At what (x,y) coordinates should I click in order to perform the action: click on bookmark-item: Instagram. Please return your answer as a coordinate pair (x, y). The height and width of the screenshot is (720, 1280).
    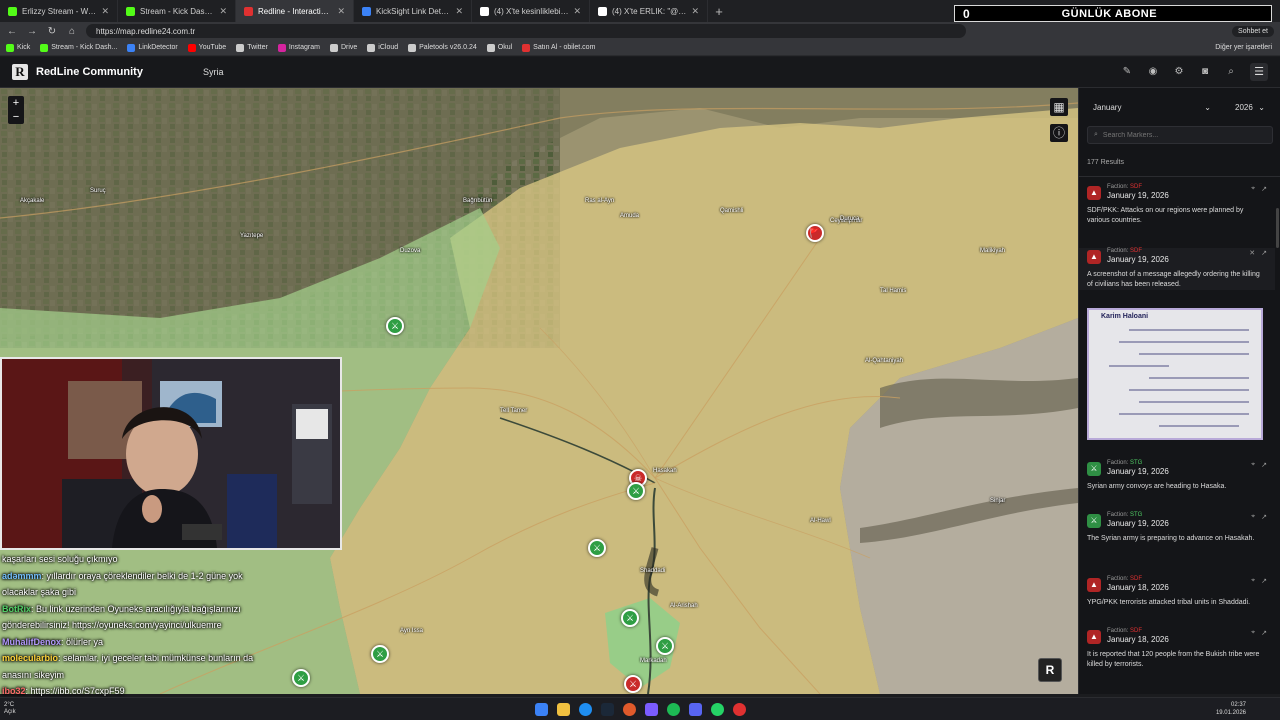
    Looking at the image, I should click on (298, 47).